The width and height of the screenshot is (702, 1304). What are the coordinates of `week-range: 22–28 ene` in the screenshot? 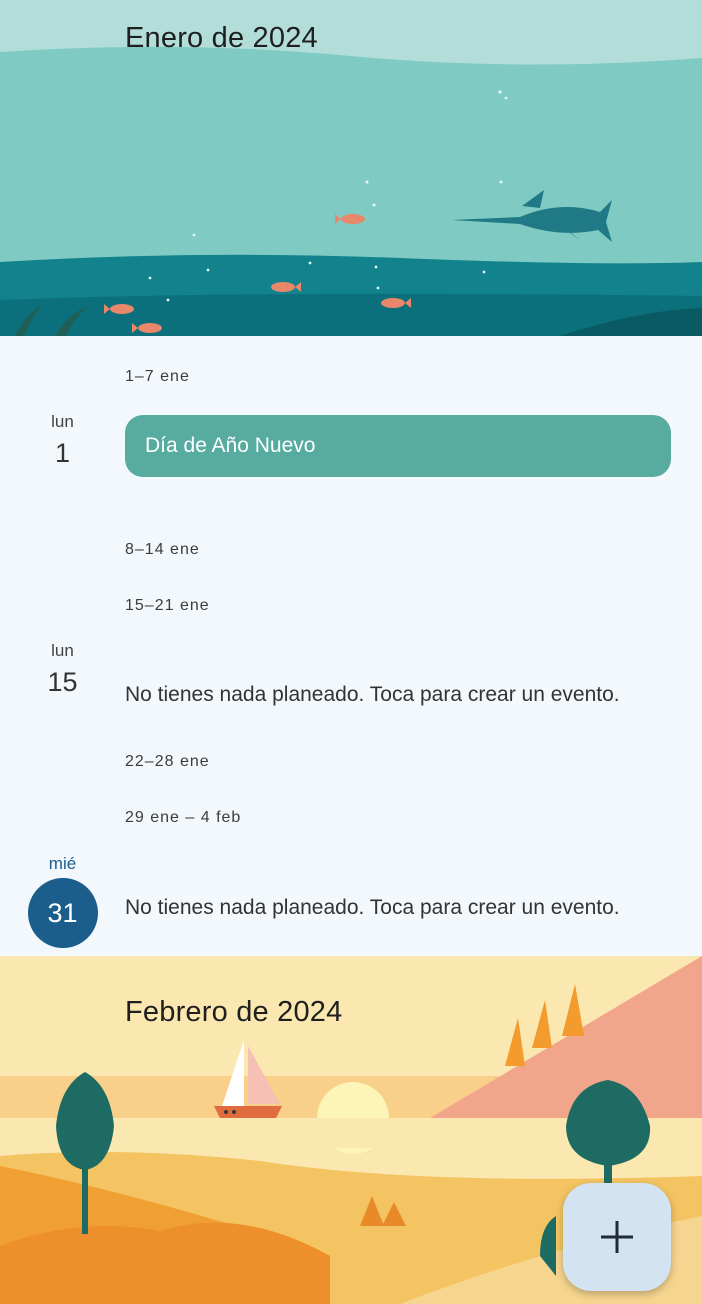 It's located at (167, 761).